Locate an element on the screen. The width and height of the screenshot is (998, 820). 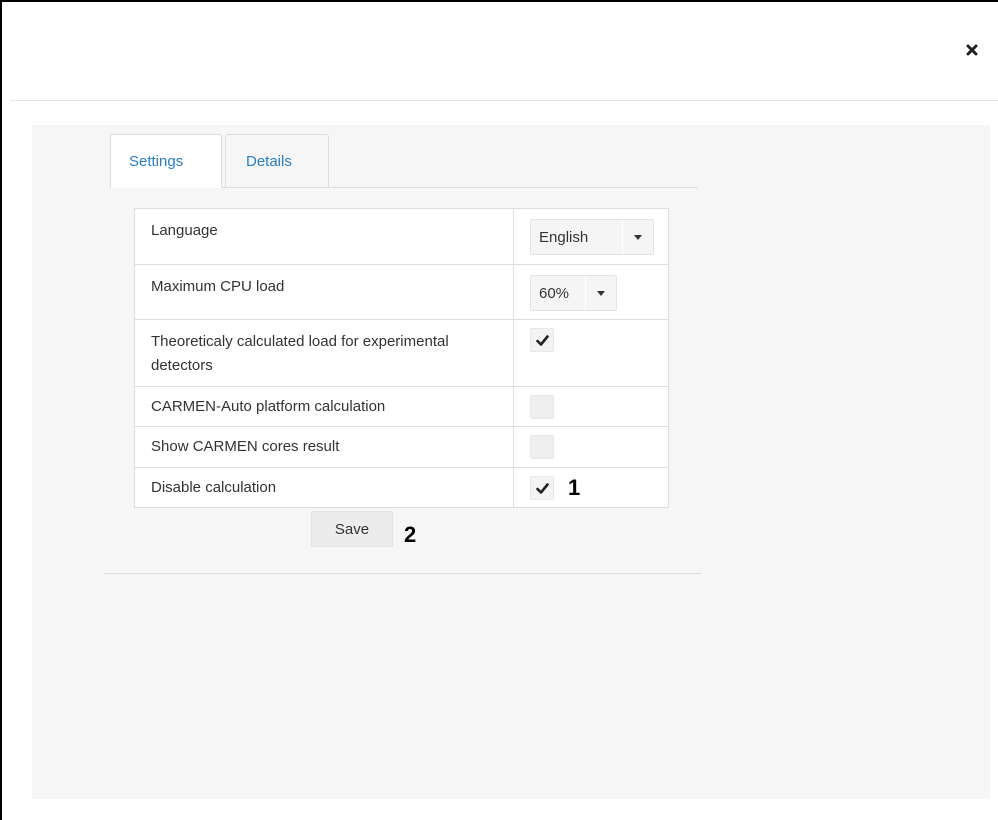
table-row-disable-calc: Disable calculation is located at coordinates (401, 487).